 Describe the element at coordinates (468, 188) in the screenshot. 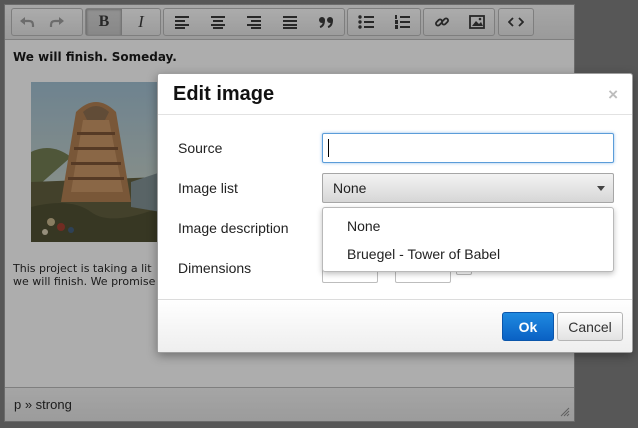

I see `image-list-select: None` at that location.